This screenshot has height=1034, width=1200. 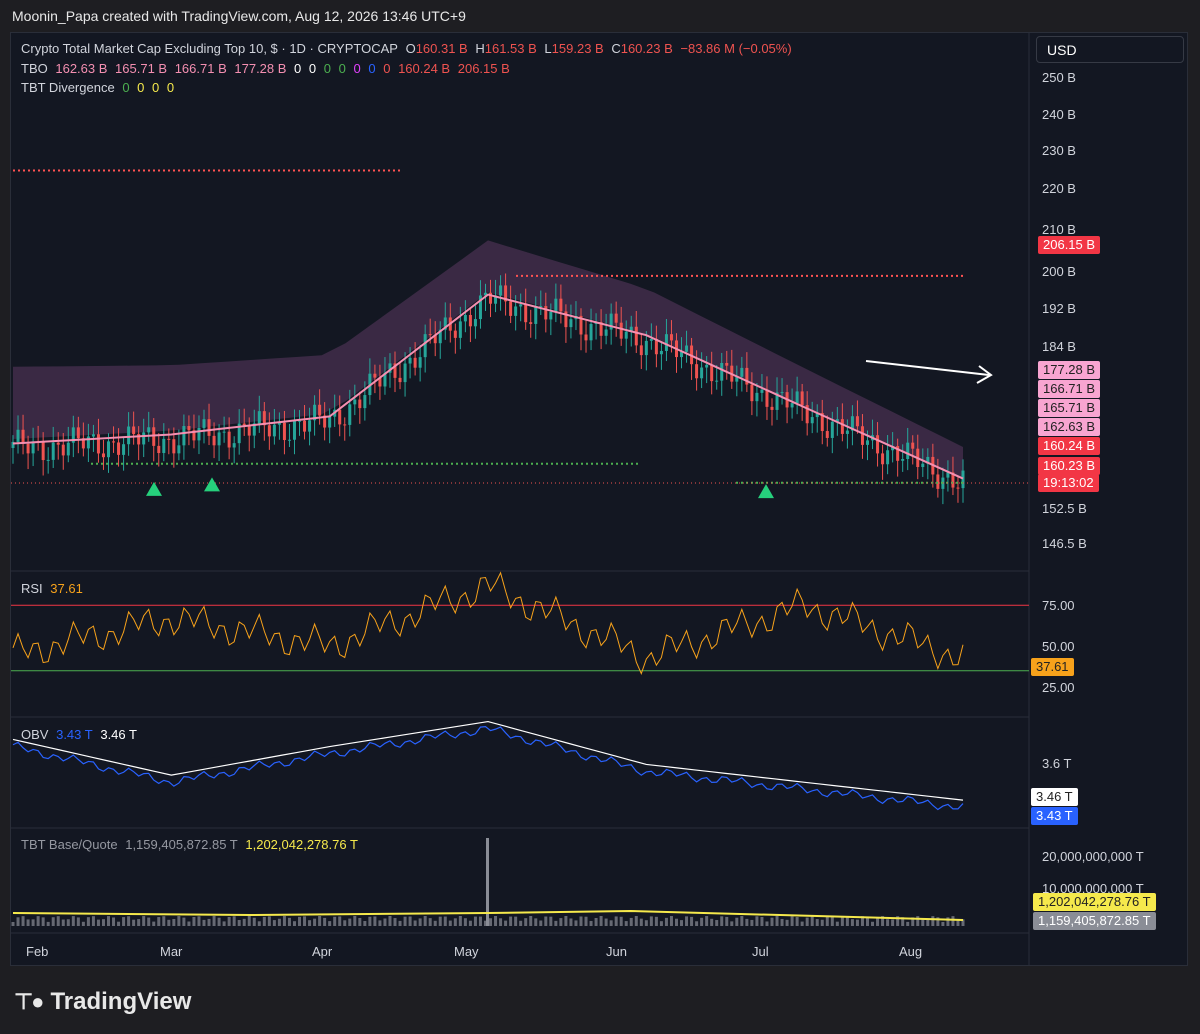 What do you see at coordinates (1058, 605) in the screenshot?
I see `rsi-tick: 75.00` at bounding box center [1058, 605].